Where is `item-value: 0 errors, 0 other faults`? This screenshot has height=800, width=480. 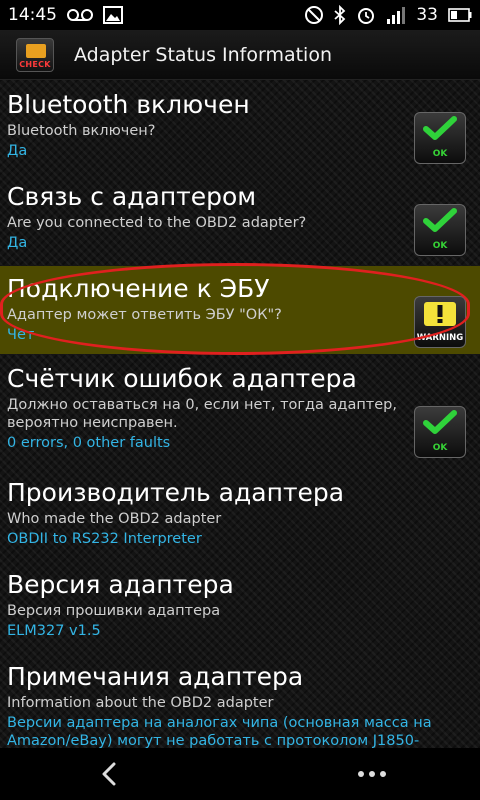
item-value: 0 errors, 0 other faults is located at coordinates (89, 443).